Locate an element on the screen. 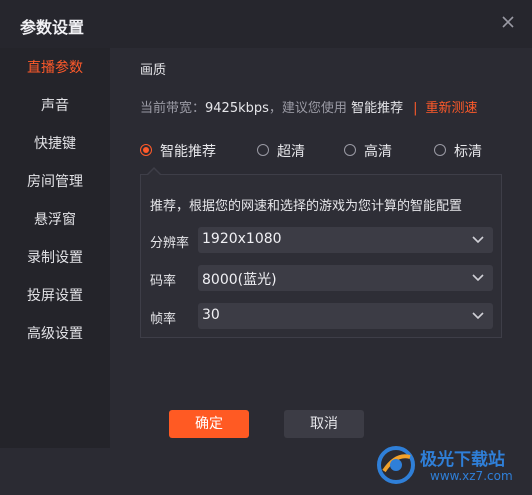  close-icon is located at coordinates (508, 22).